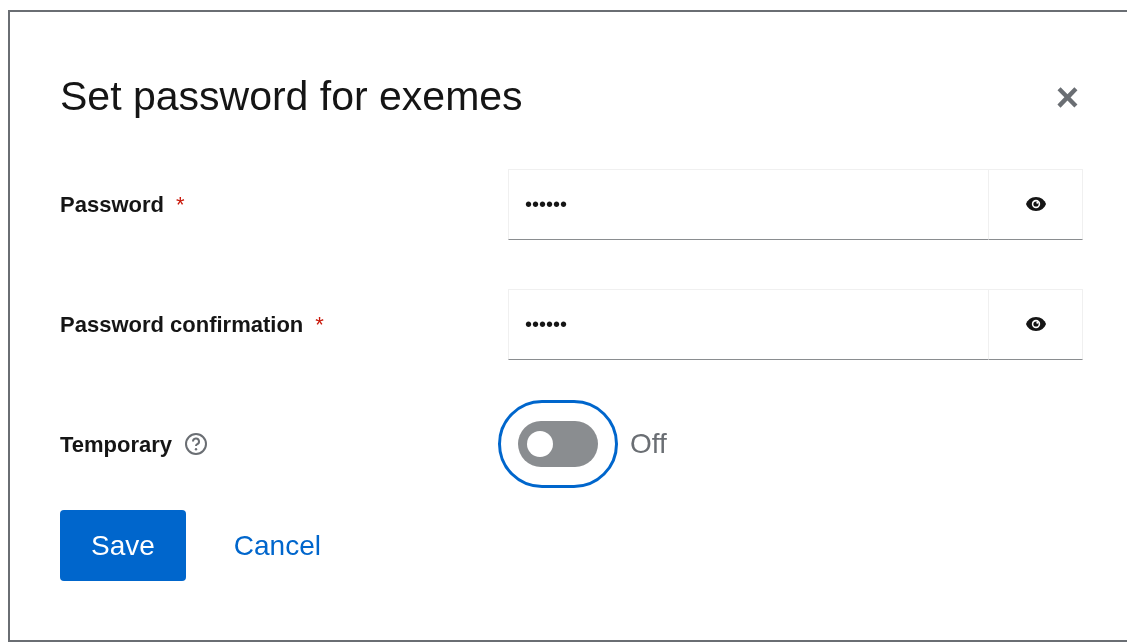 This screenshot has width=1127, height=644. I want to click on switch-state-label: Off, so click(648, 444).